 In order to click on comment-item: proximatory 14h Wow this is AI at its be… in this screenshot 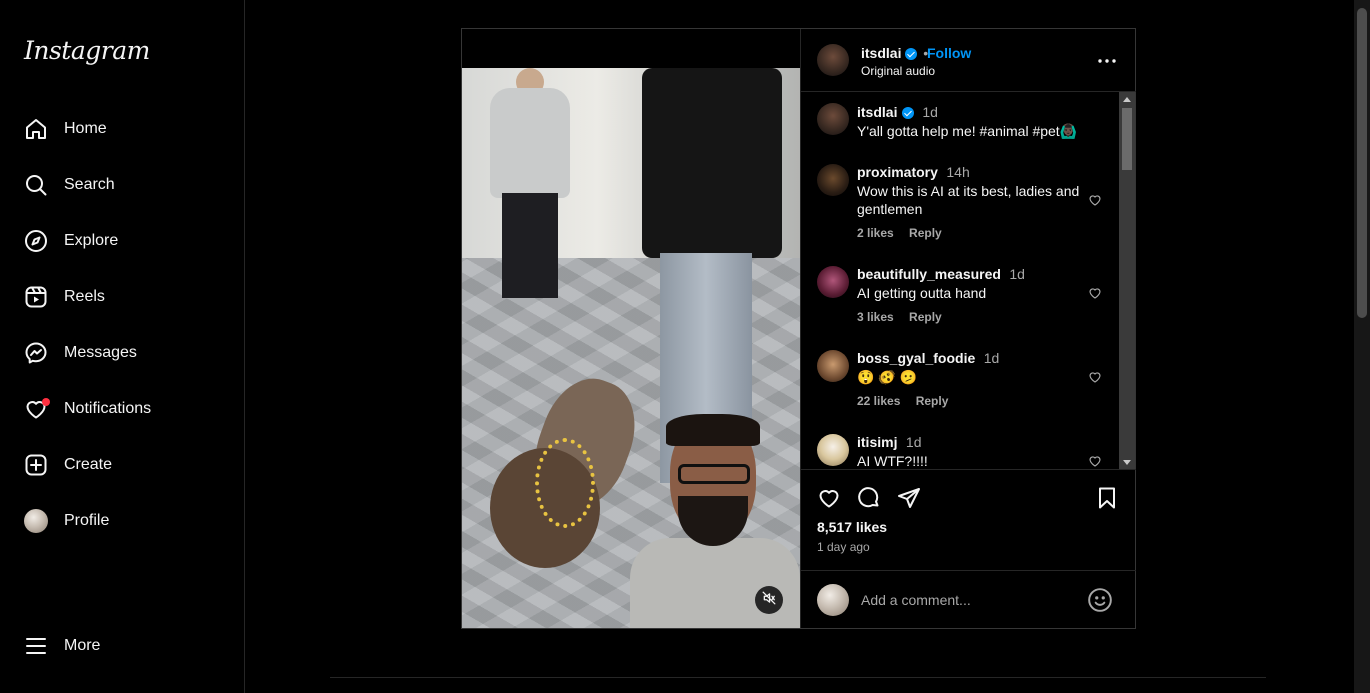, I will do `click(972, 202)`.